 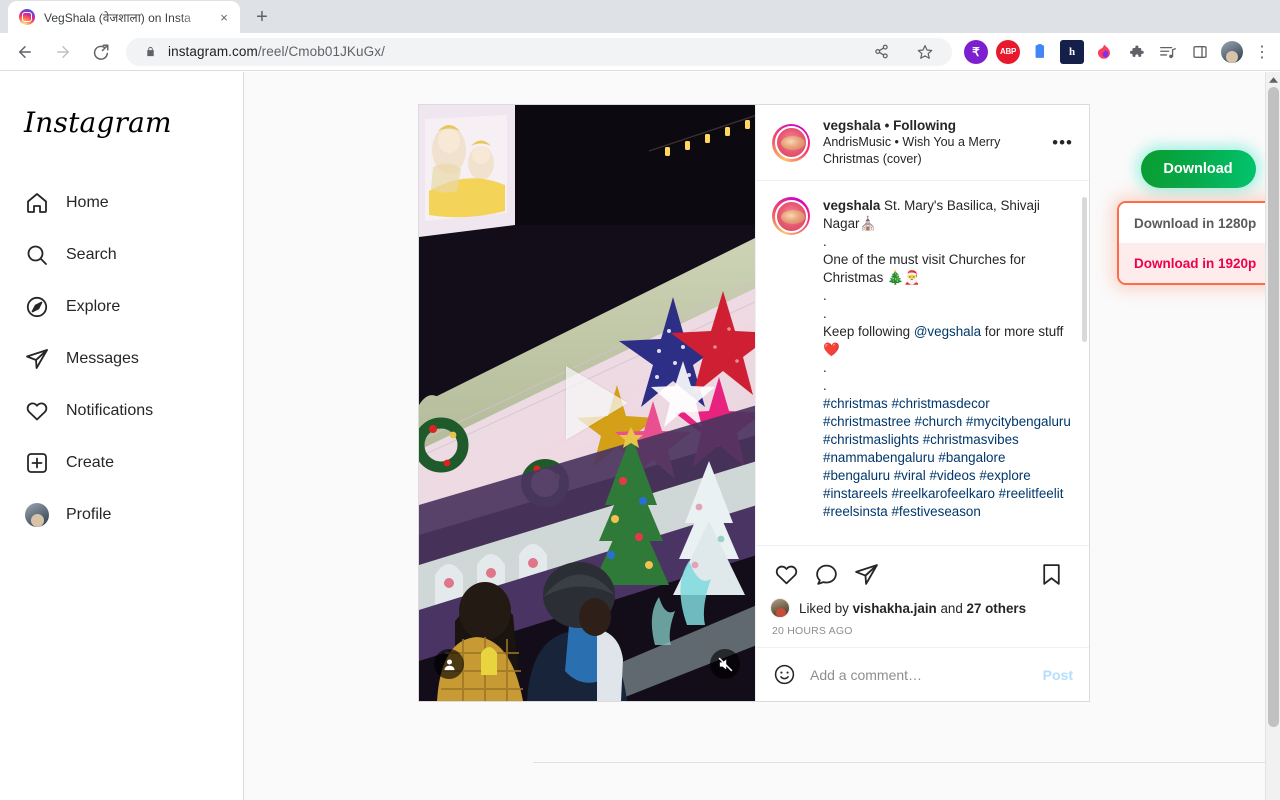 What do you see at coordinates (213, 51) in the screenshot?
I see `url-host: instagram.com` at bounding box center [213, 51].